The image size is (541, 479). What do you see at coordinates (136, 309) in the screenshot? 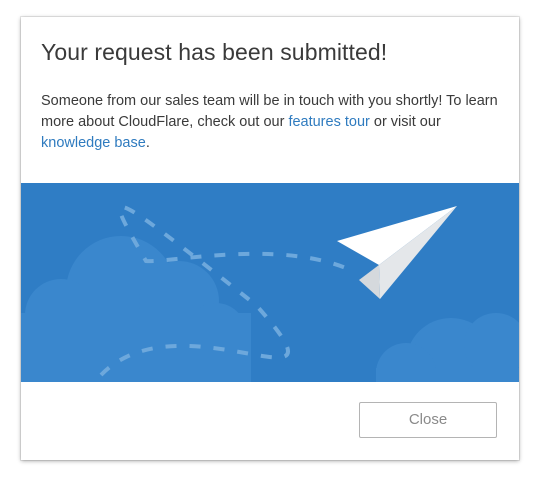
I see `cloud-left` at bounding box center [136, 309].